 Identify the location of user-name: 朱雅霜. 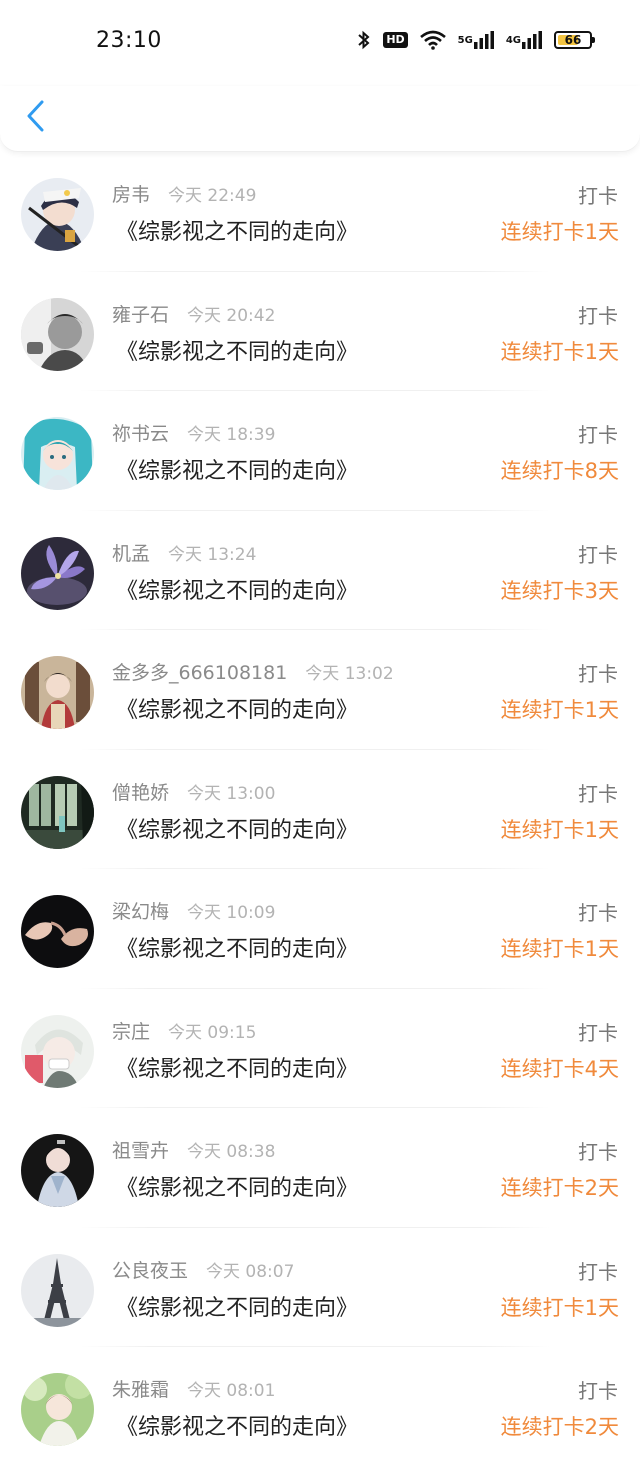
(140, 1388).